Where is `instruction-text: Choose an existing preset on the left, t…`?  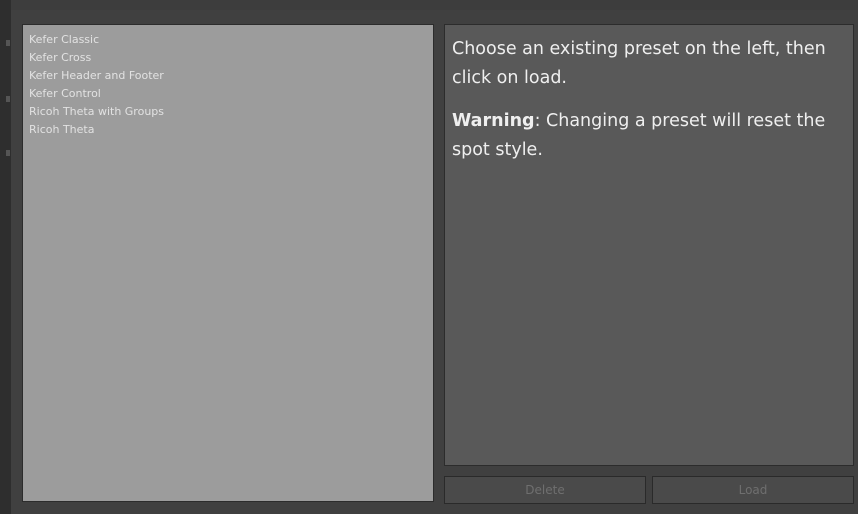
instruction-text: Choose an existing preset on the left, t… is located at coordinates (639, 63).